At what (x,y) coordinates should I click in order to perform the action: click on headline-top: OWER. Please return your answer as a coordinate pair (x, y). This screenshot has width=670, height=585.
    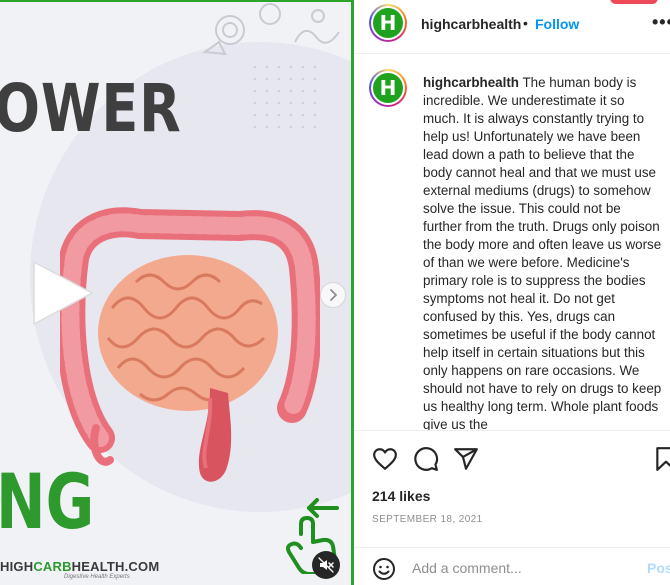
    Looking at the image, I should click on (91, 108).